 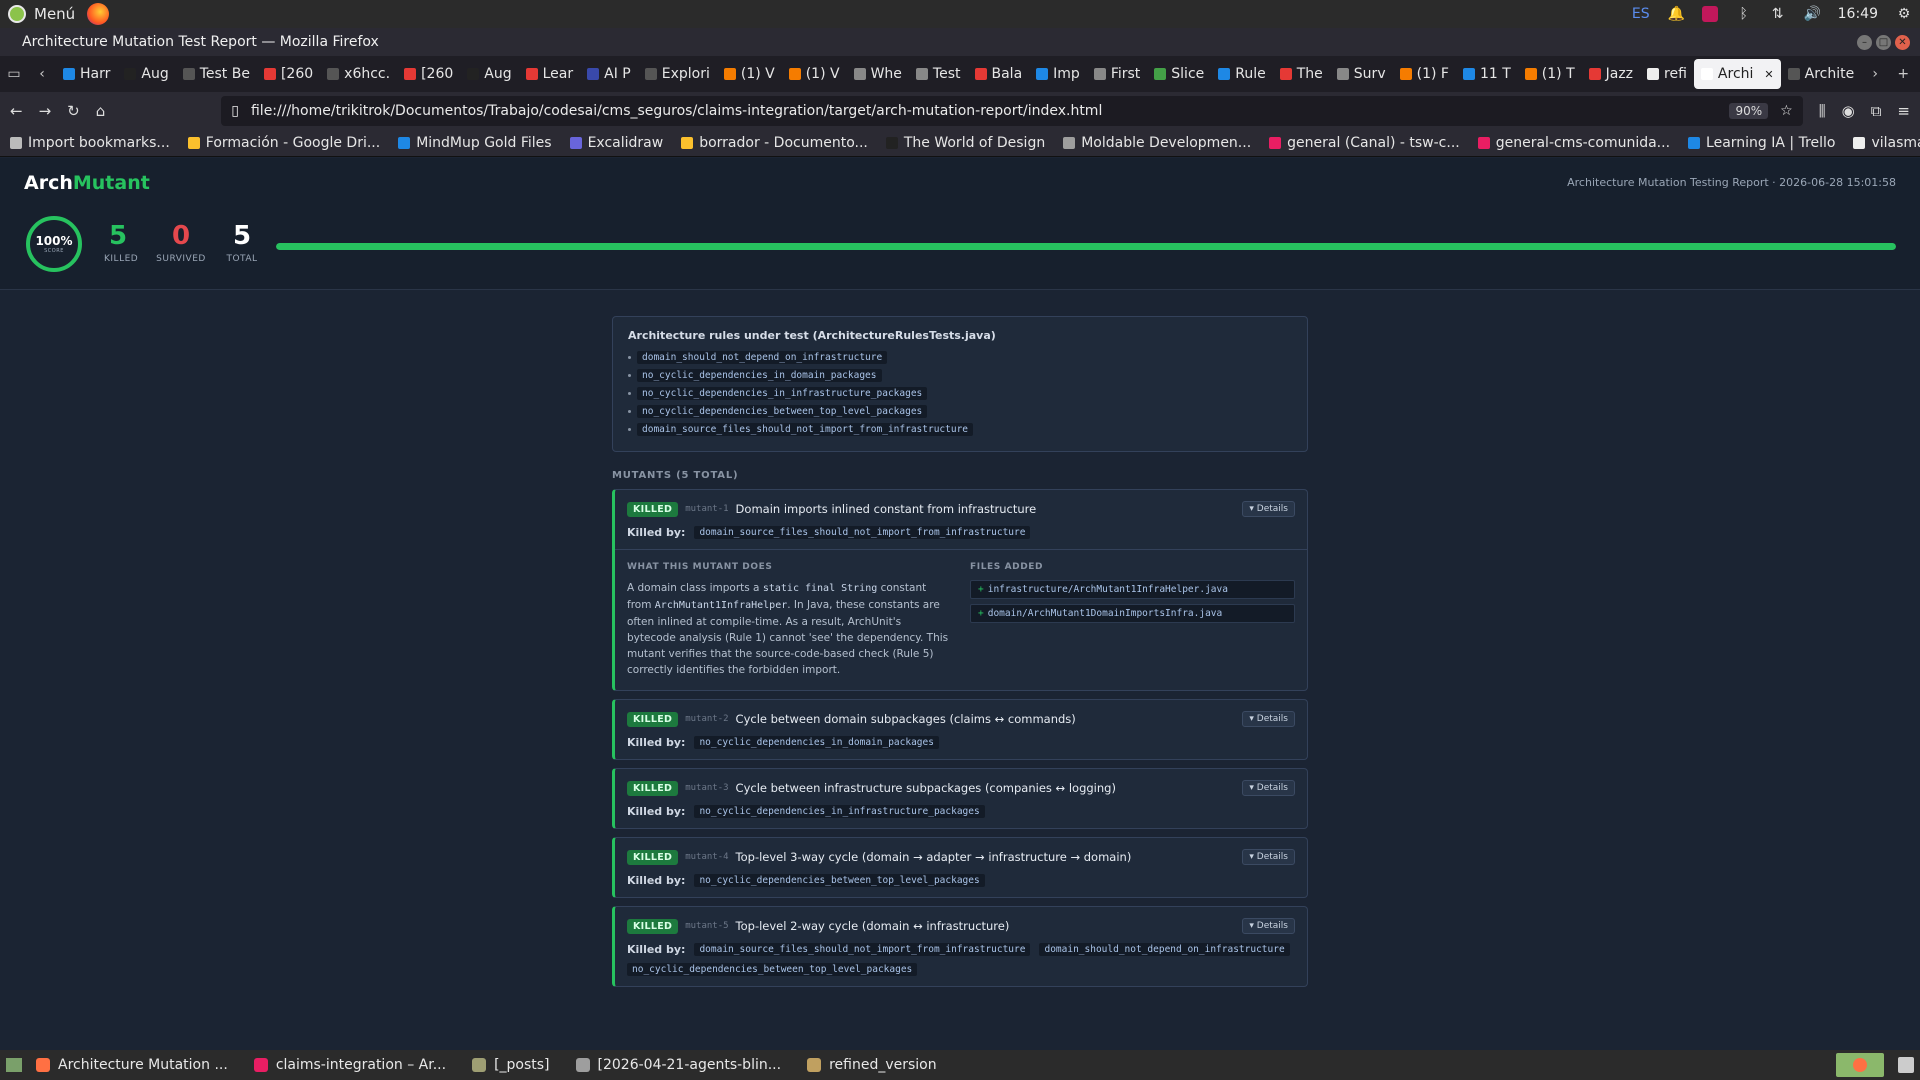 What do you see at coordinates (707, 857) in the screenshot?
I see `mutant-id: mutant-4` at bounding box center [707, 857].